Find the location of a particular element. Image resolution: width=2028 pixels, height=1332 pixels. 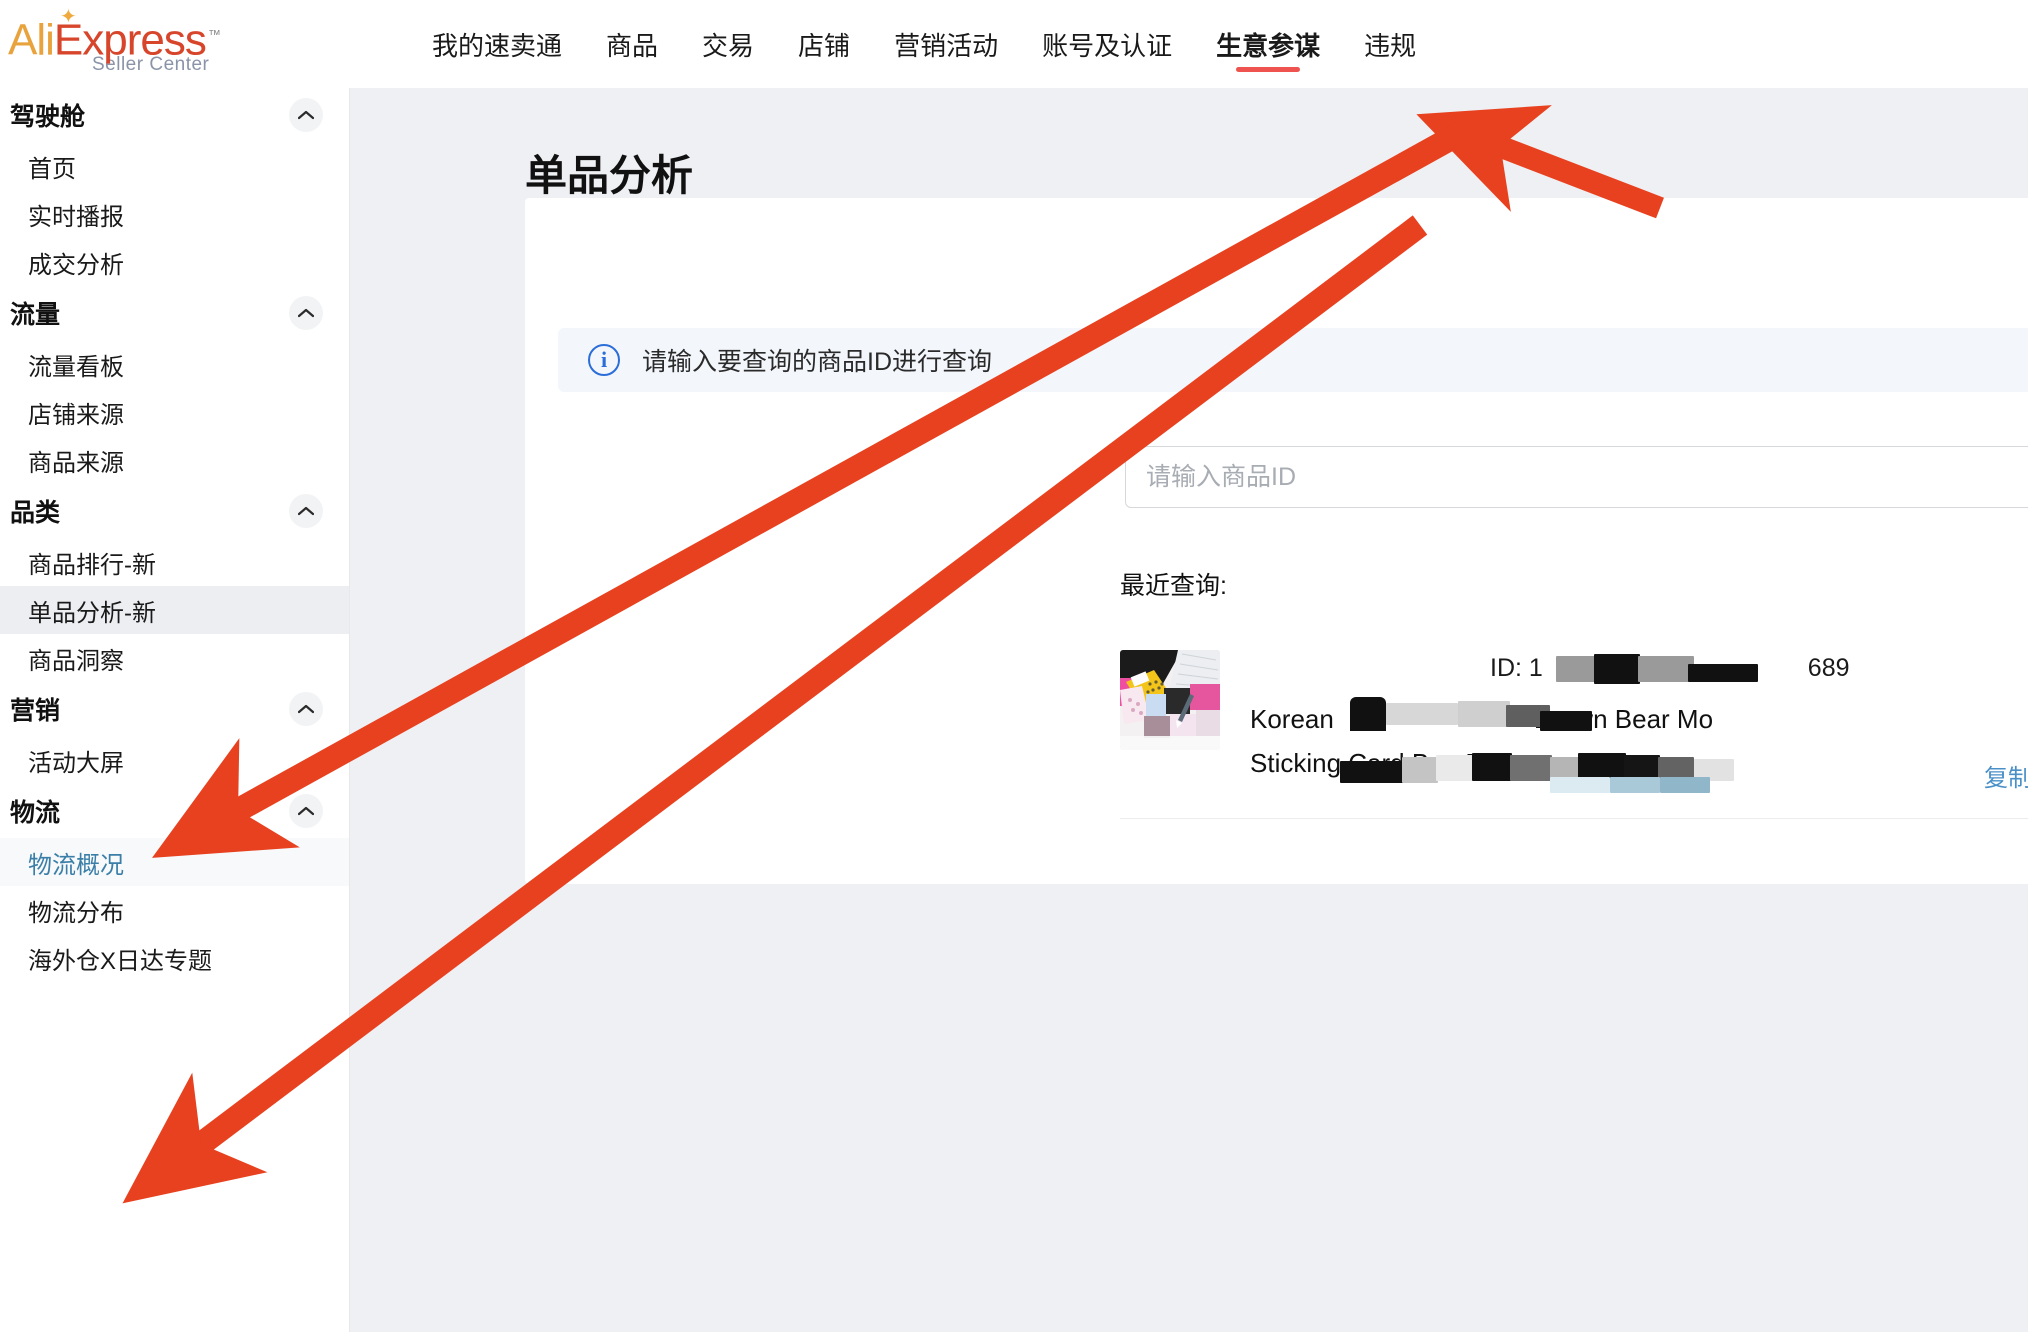

product-thumbnail is located at coordinates (1170, 700).